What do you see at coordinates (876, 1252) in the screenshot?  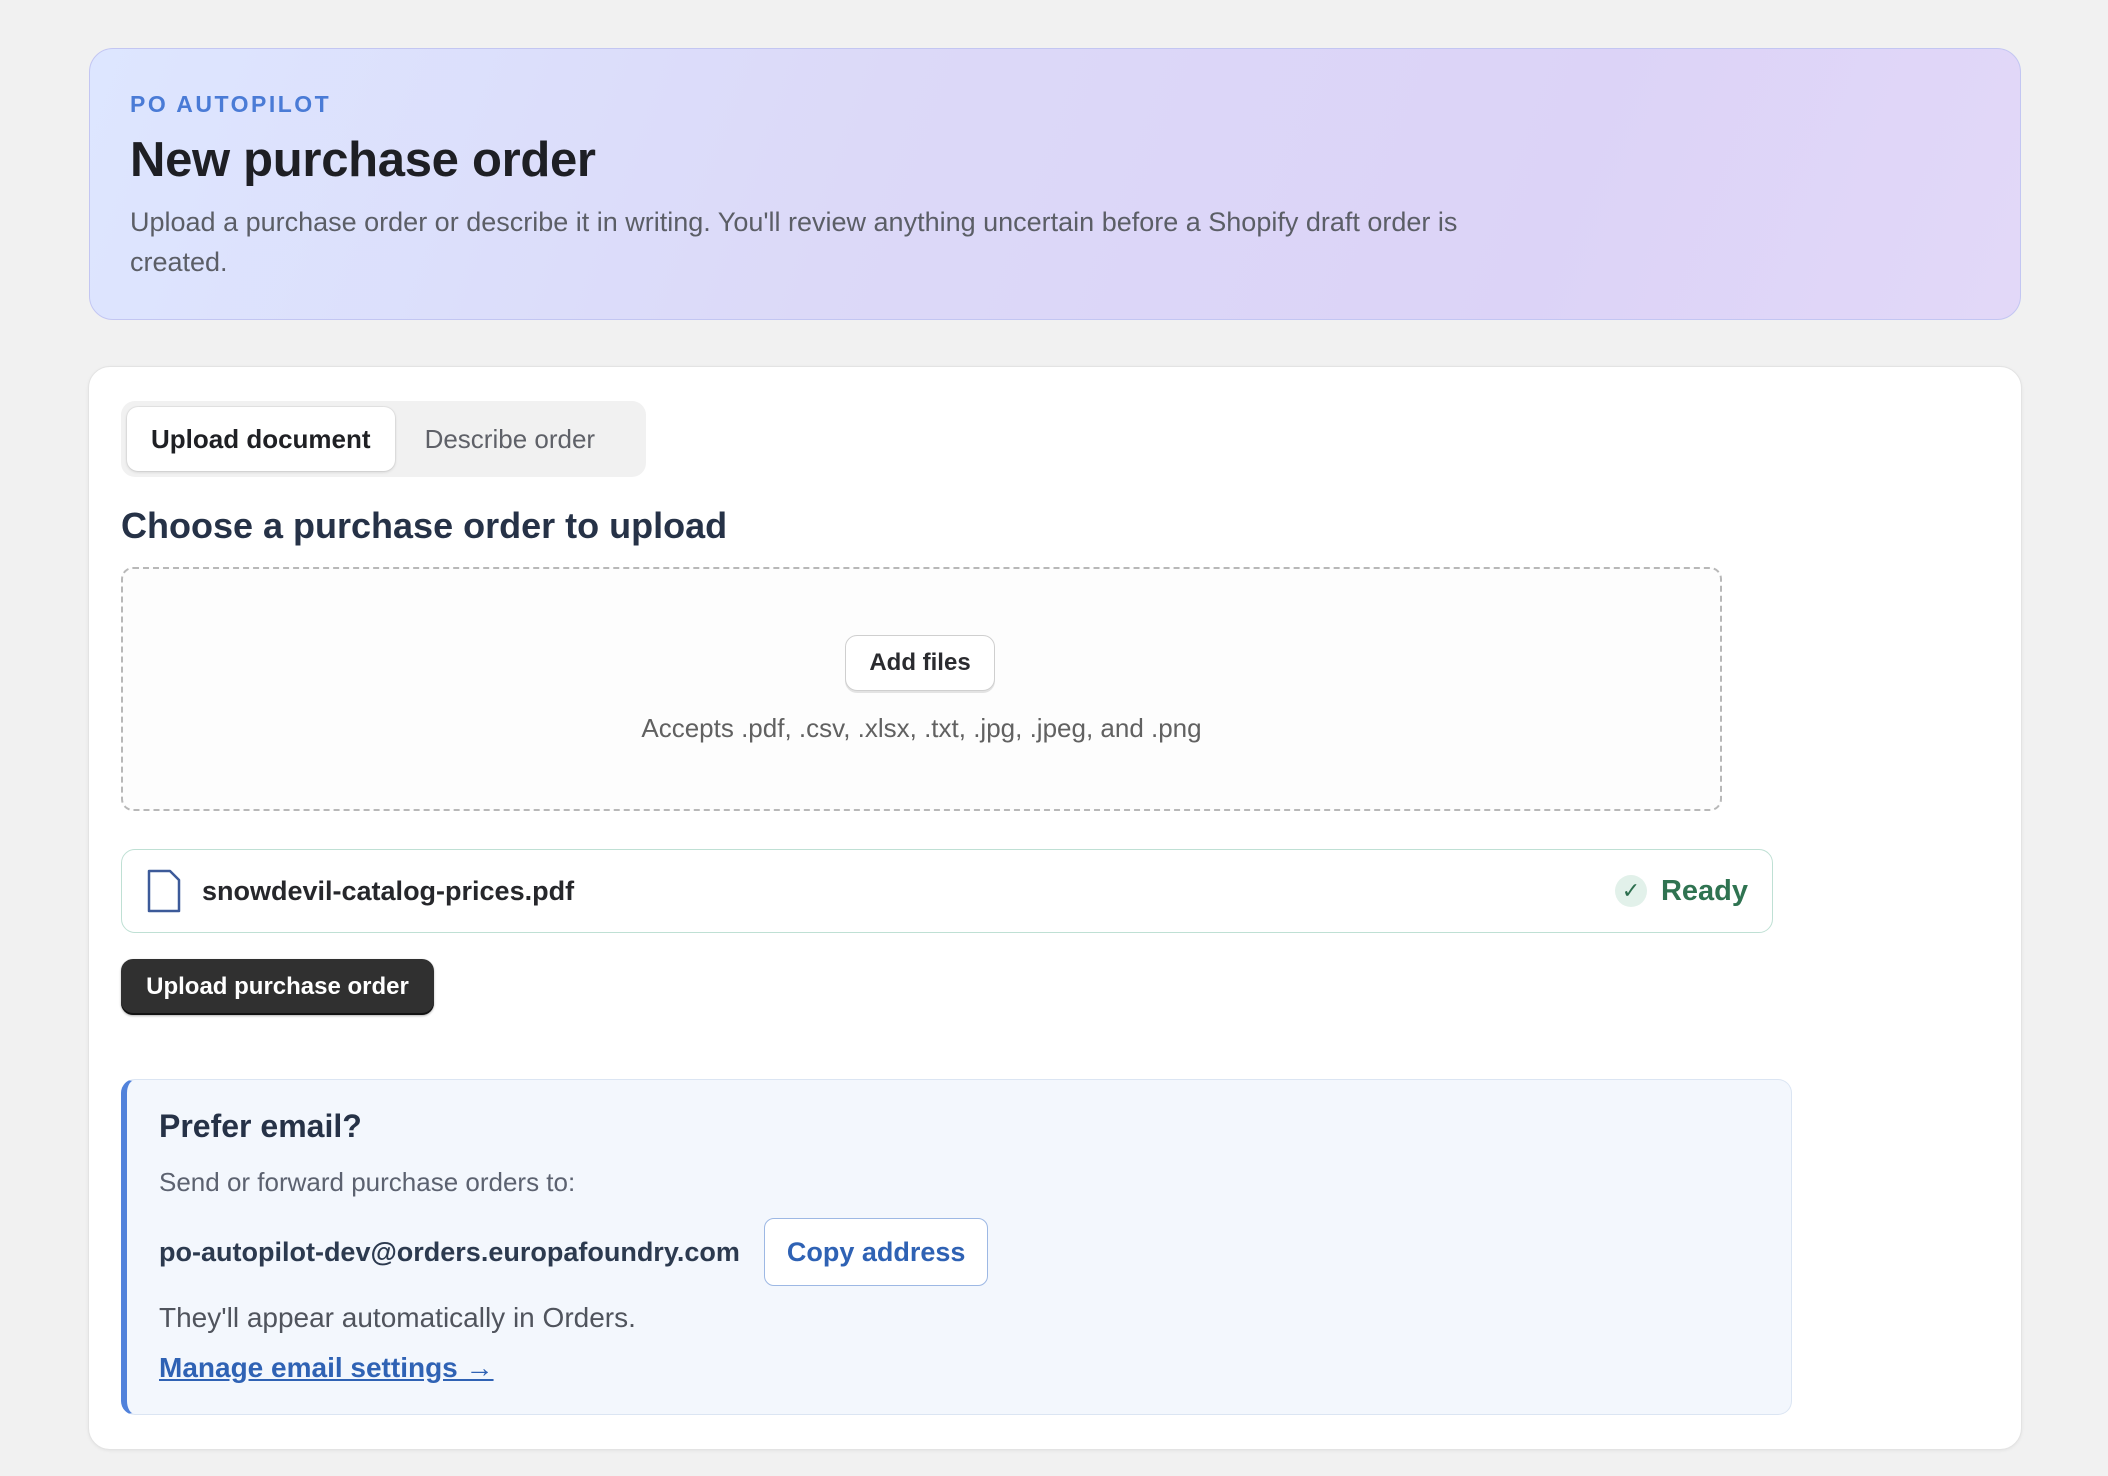 I see `copy-address-button: Copy address` at bounding box center [876, 1252].